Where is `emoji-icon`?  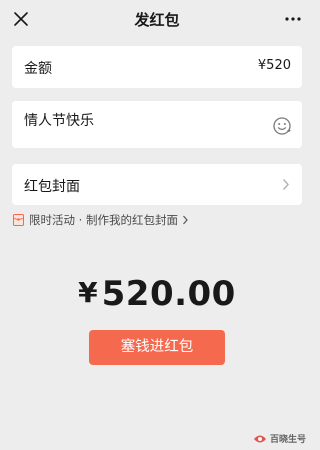
emoji-icon is located at coordinates (282, 126).